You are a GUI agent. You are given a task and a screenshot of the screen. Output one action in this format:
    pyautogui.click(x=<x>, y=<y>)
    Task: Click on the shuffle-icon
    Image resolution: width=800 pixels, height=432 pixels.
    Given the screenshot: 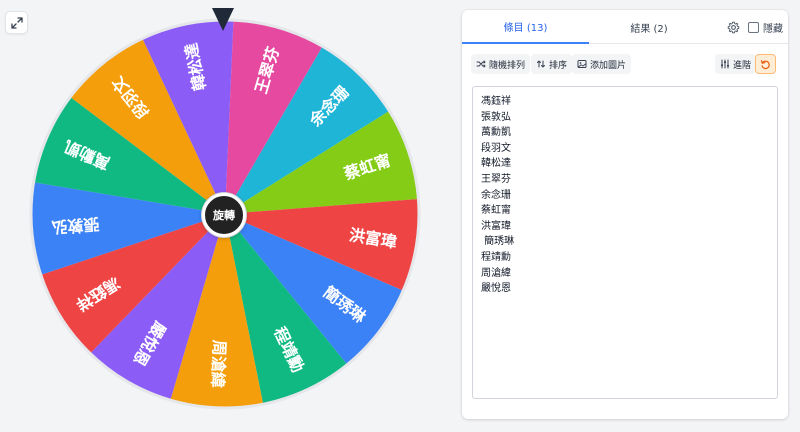 What is the action you would take?
    pyautogui.click(x=481, y=64)
    